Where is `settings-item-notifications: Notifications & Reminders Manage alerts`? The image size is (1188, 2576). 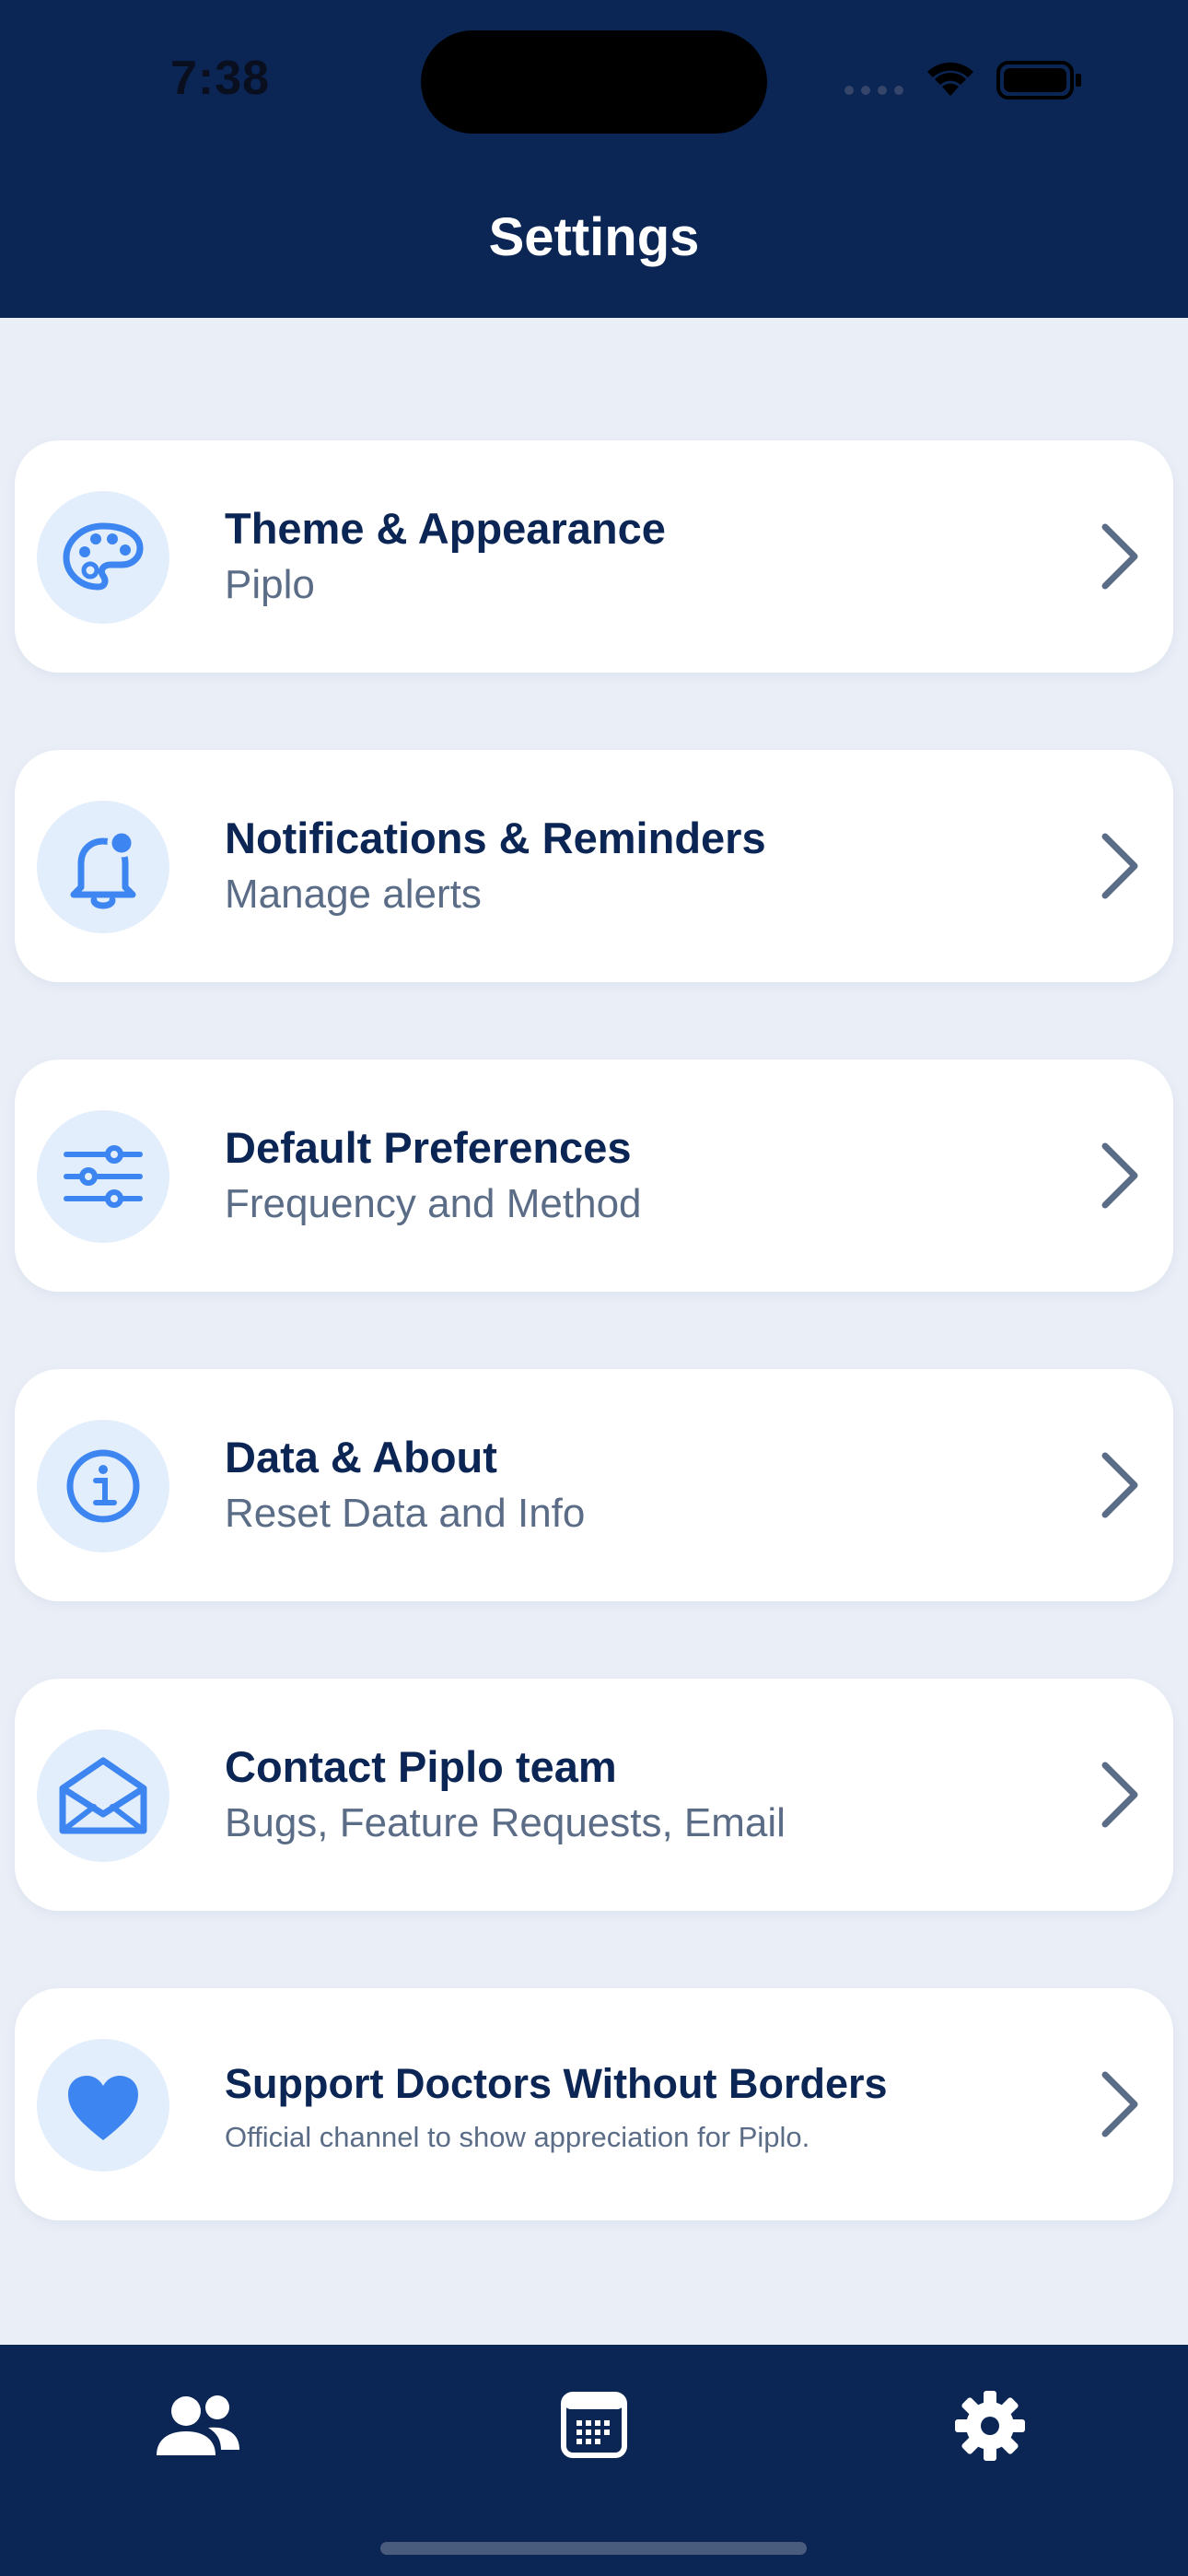
settings-item-notifications: Notifications & Reminders Manage alerts is located at coordinates (594, 866).